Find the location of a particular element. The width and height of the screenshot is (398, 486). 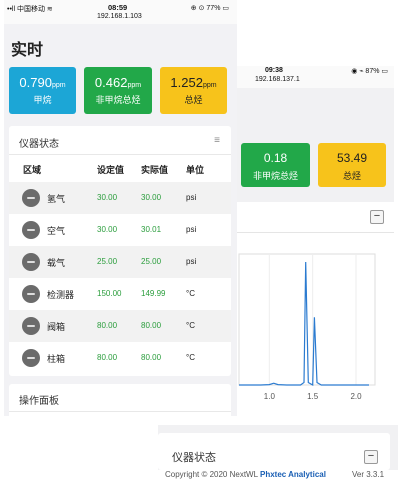

thc-unit: ppm is located at coordinates (209, 85).